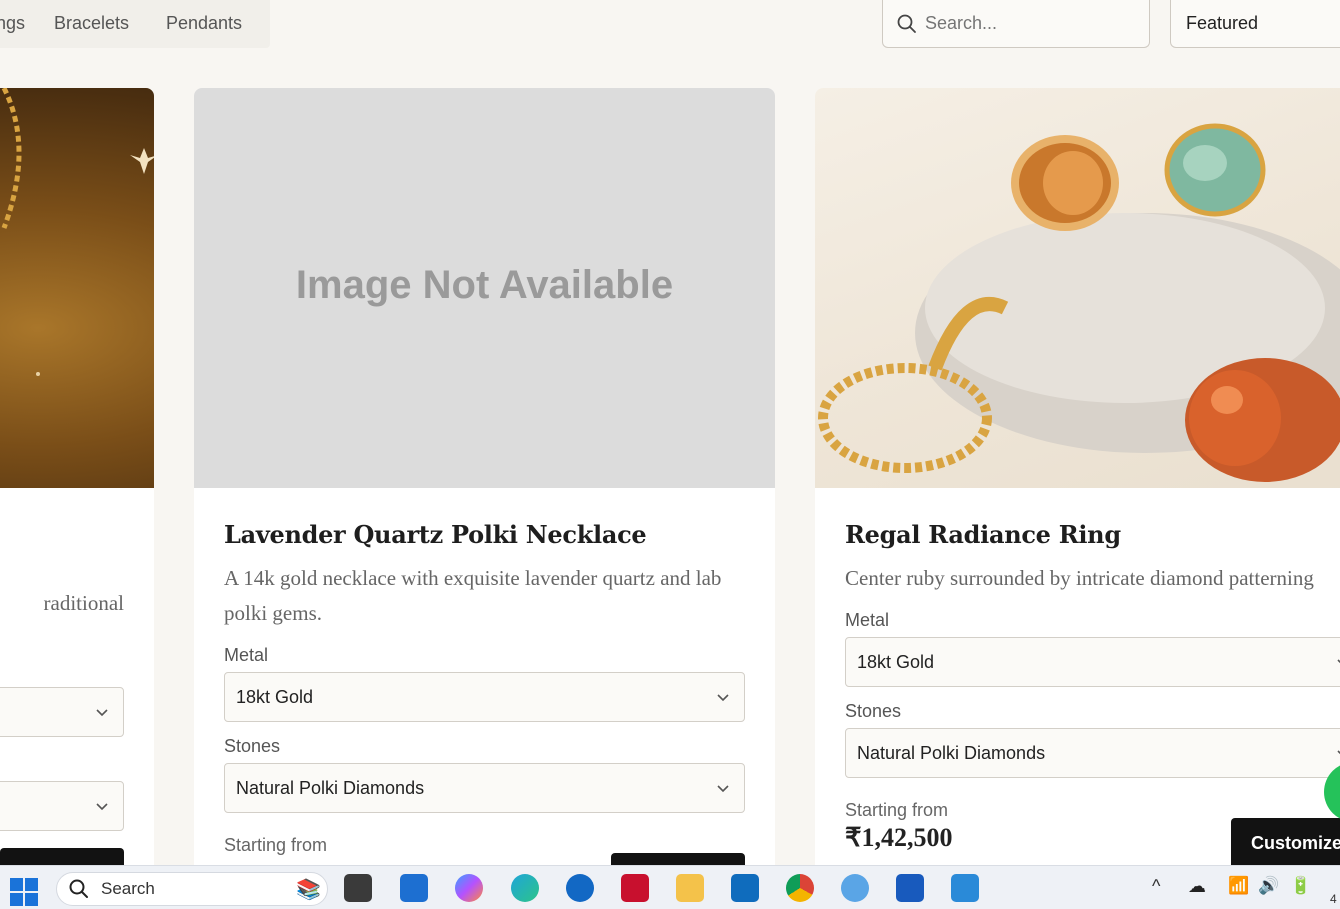  Describe the element at coordinates (1197, 886) in the screenshot. I see `onedrive-icon: ☁` at that location.